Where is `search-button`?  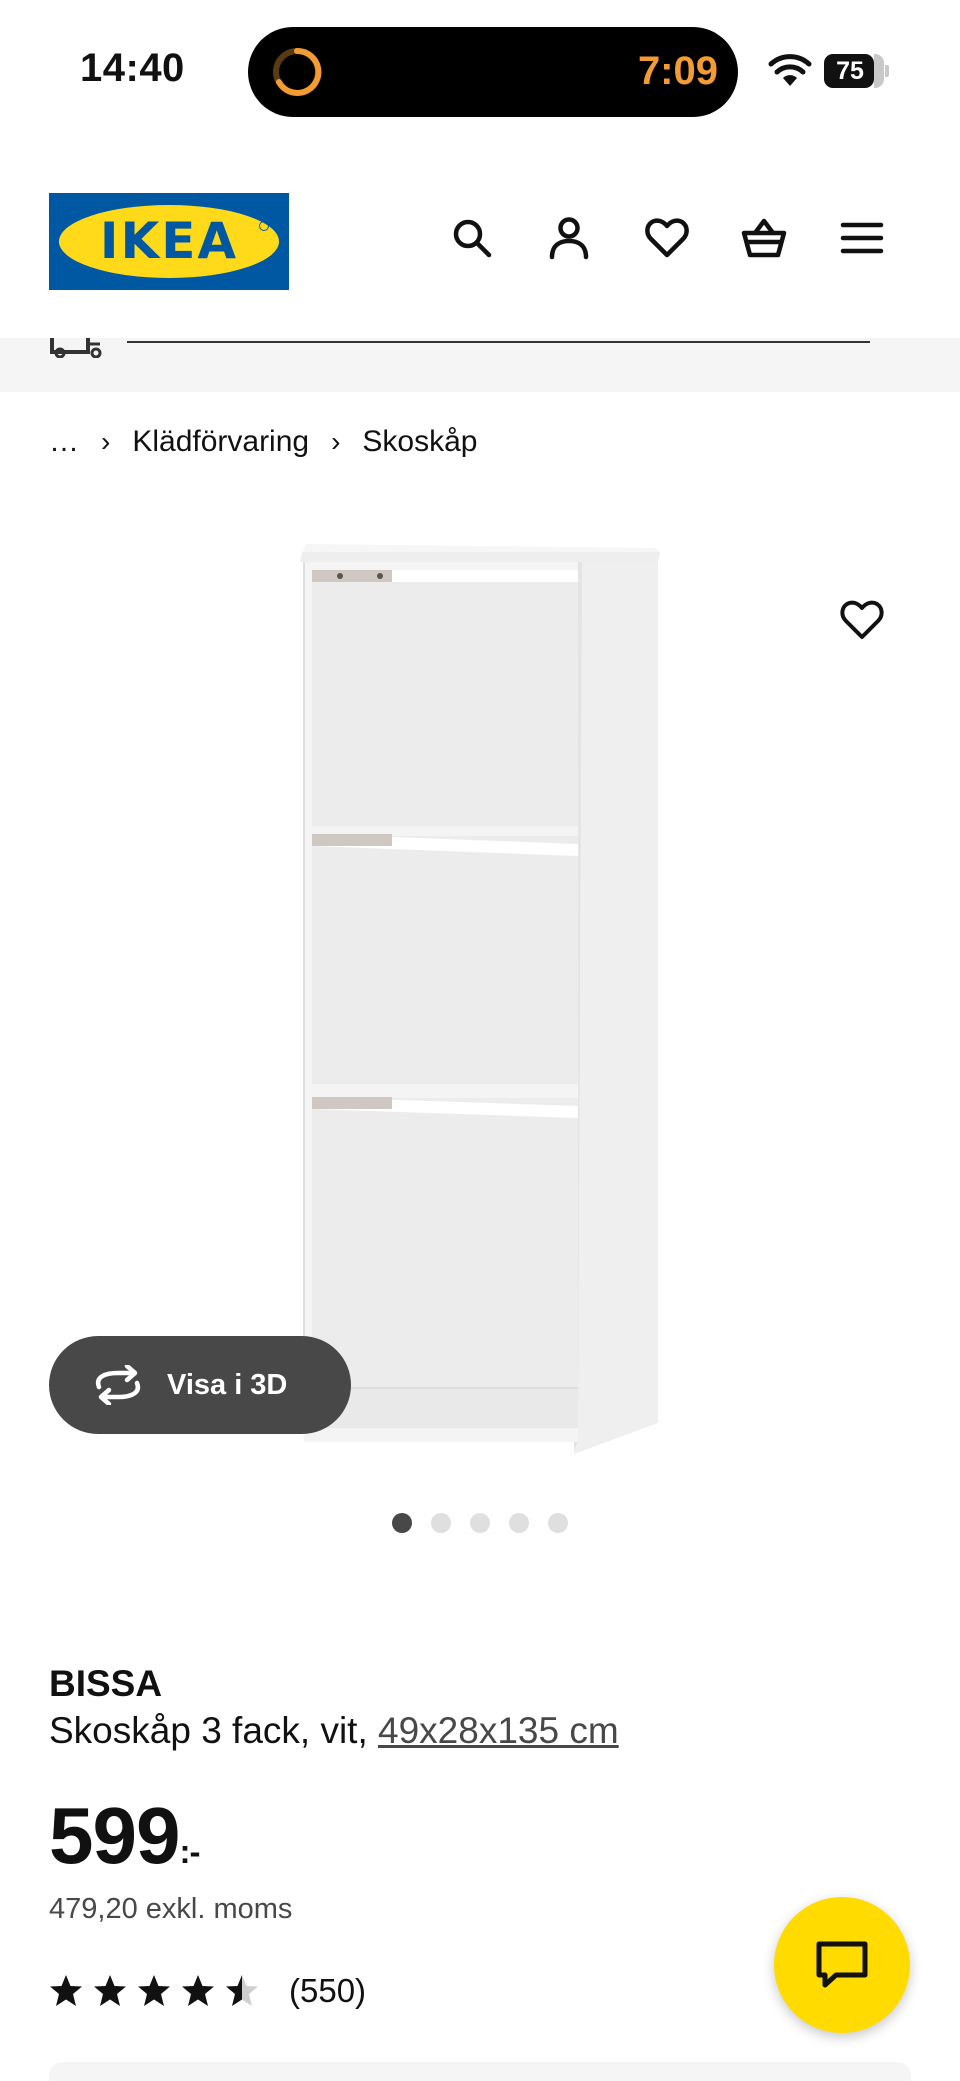 search-button is located at coordinates (472, 238).